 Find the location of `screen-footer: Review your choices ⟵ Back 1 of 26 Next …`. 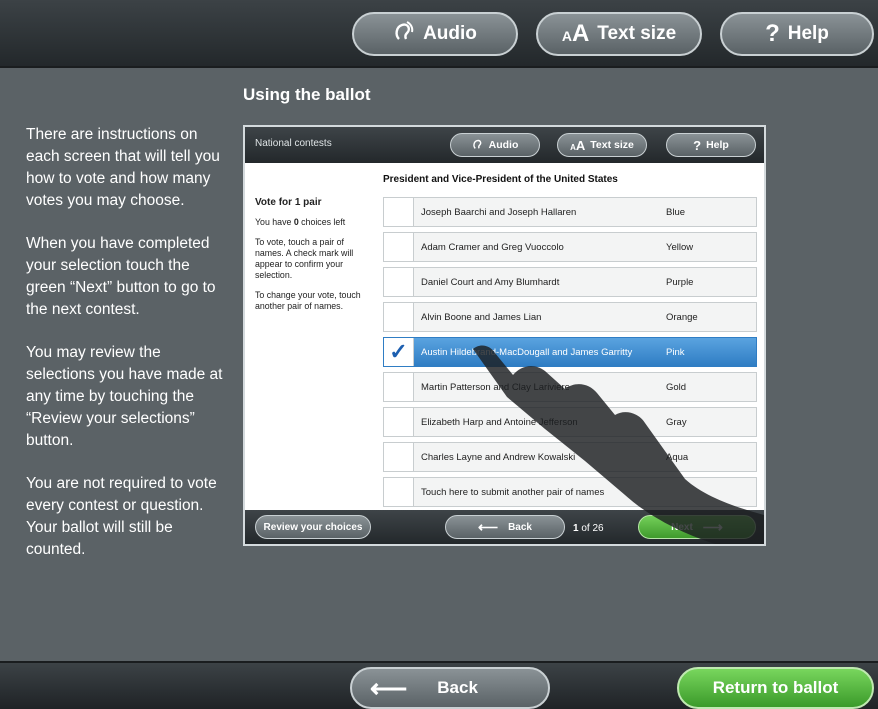

screen-footer: Review your choices ⟵ Back 1 of 26 Next … is located at coordinates (504, 527).